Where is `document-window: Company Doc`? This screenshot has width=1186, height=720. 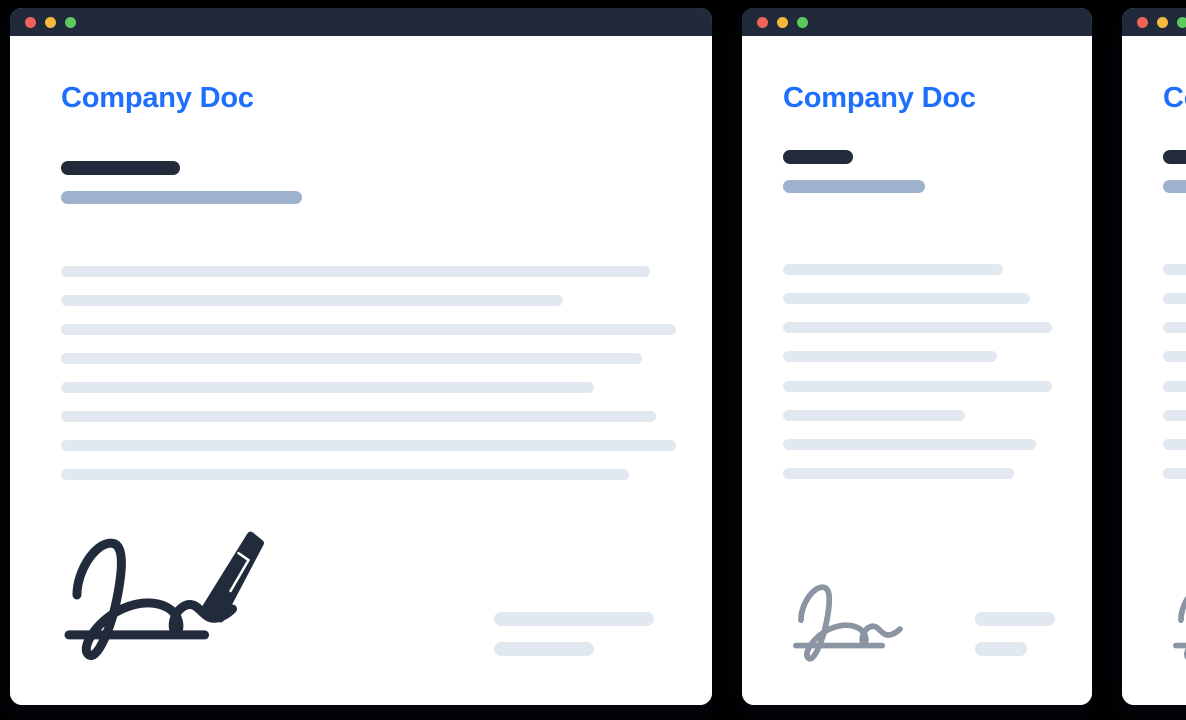 document-window: Company Doc is located at coordinates (1154, 356).